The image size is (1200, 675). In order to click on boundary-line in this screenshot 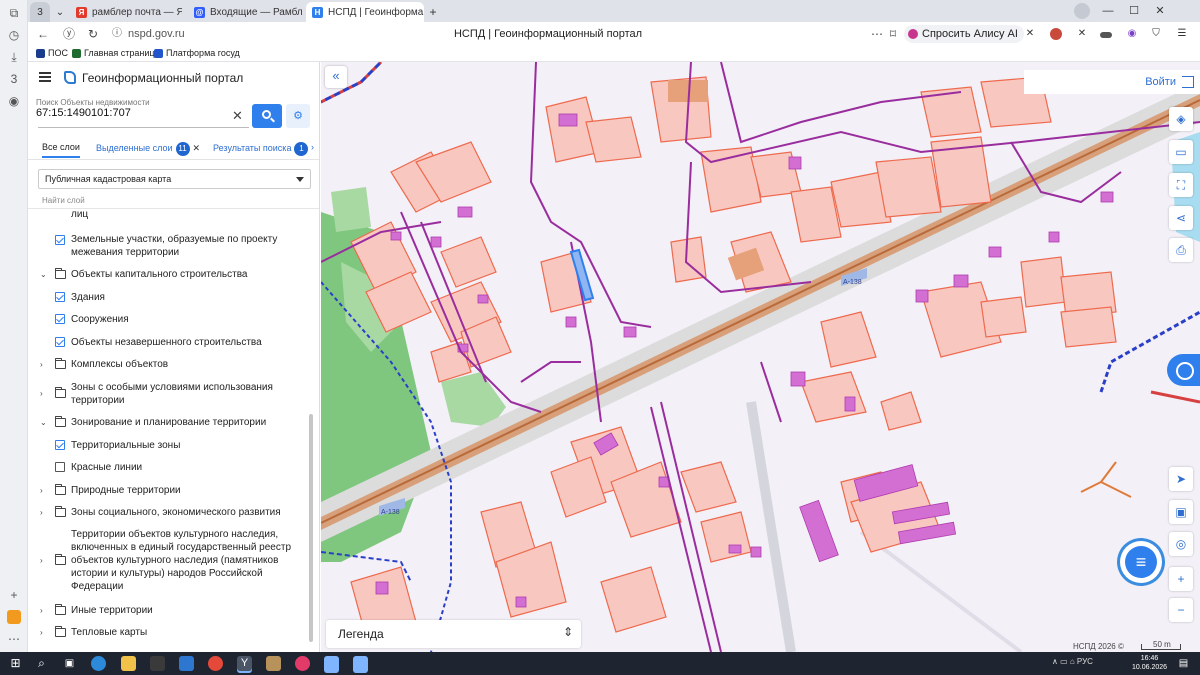, I will do `click(1175, 397)`.